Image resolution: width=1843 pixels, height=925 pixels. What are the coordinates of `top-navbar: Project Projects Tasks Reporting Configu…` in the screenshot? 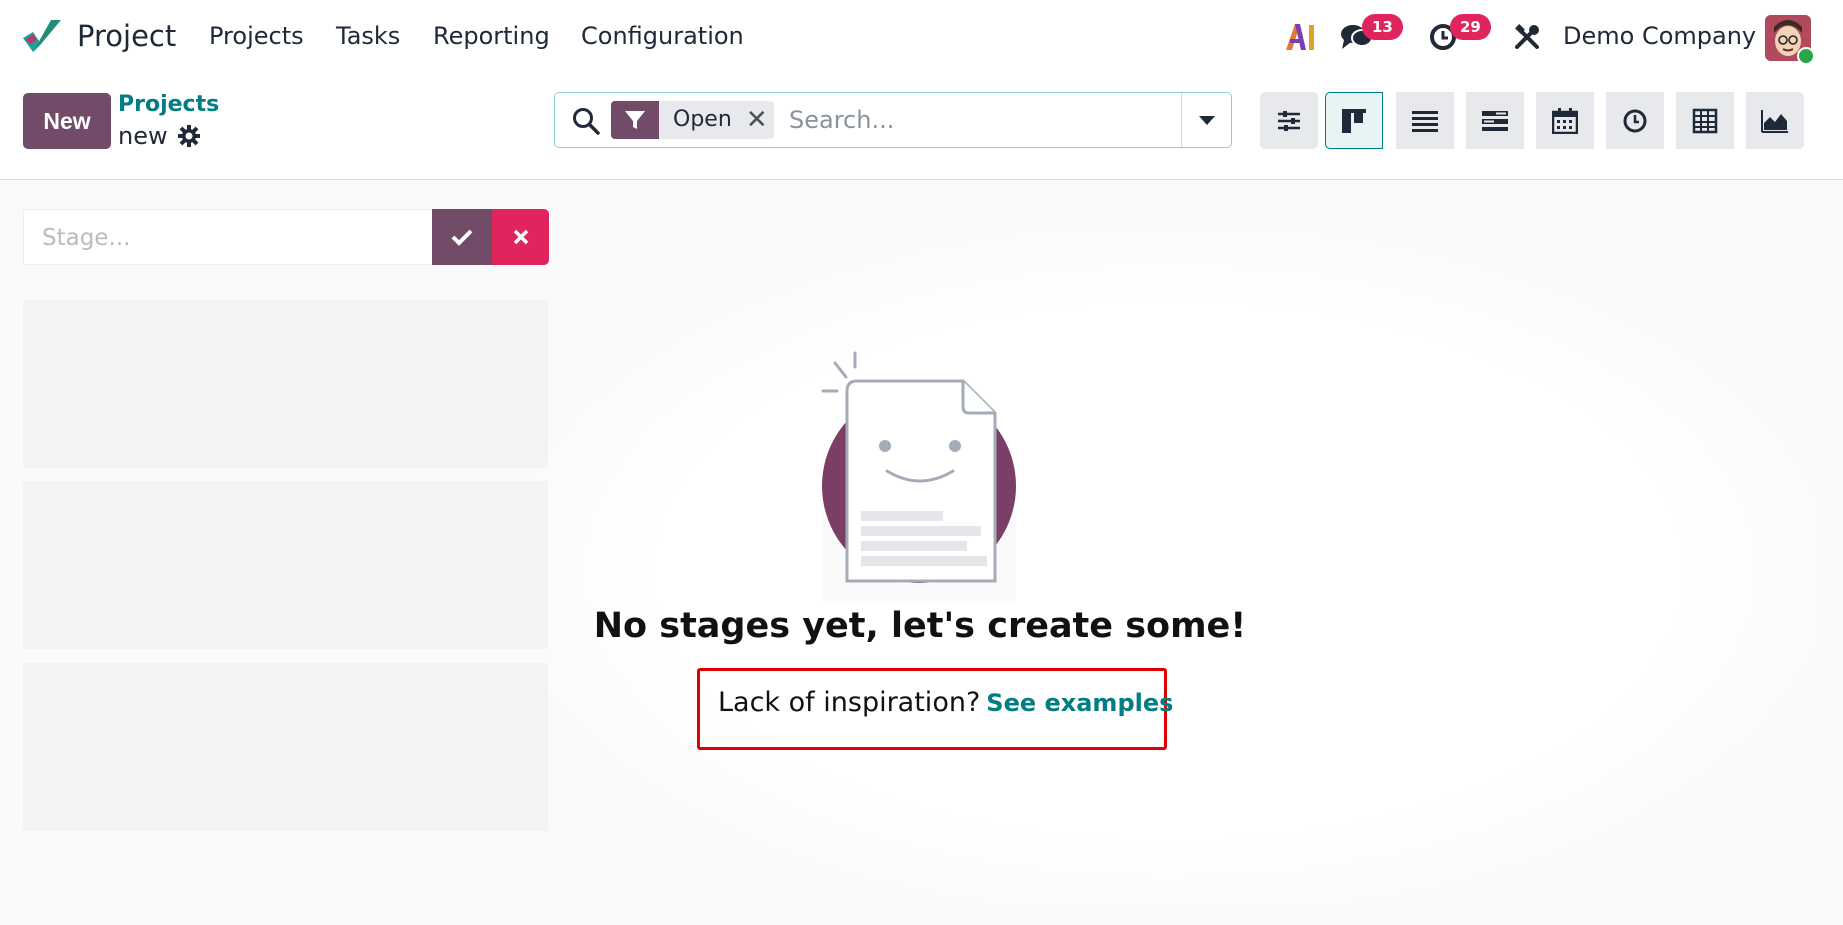 It's located at (921, 37).